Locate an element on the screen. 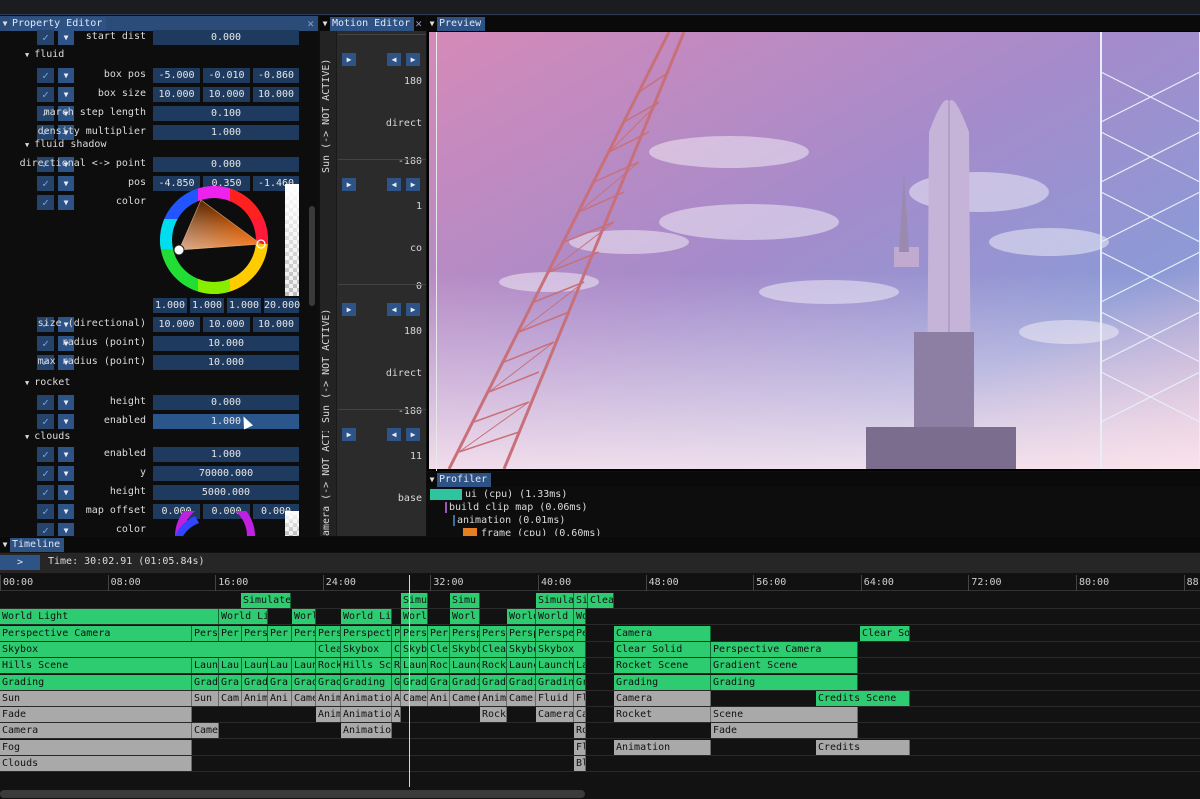  section-header: ▼ clouds is located at coordinates (47, 436).